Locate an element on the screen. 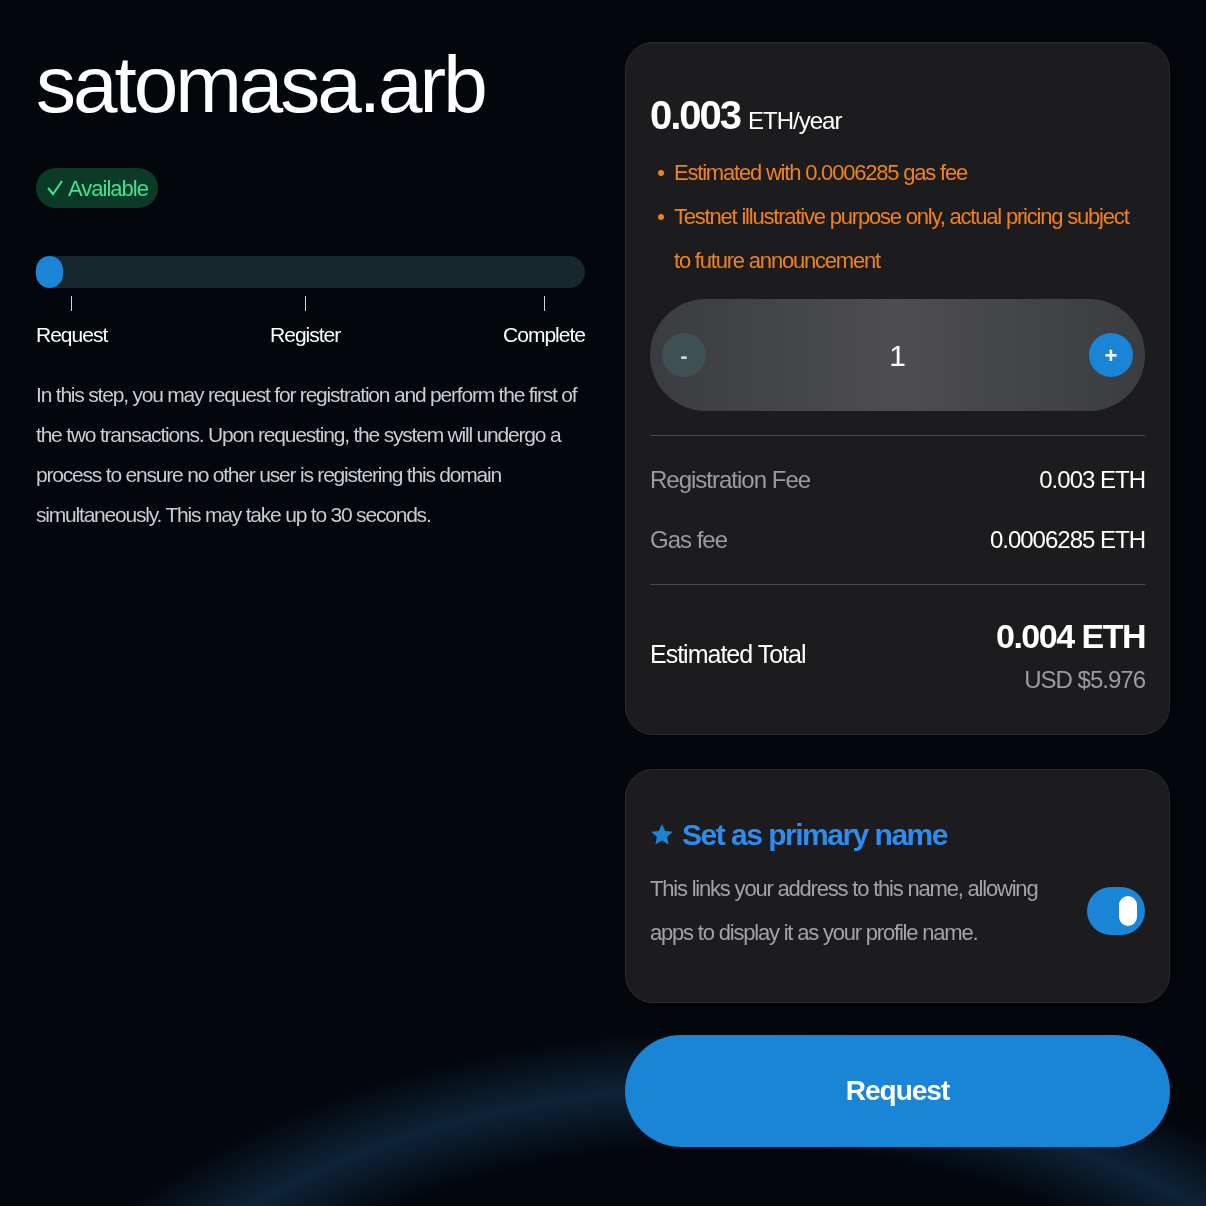  domain-title: satomasa.arb is located at coordinates (261, 85).